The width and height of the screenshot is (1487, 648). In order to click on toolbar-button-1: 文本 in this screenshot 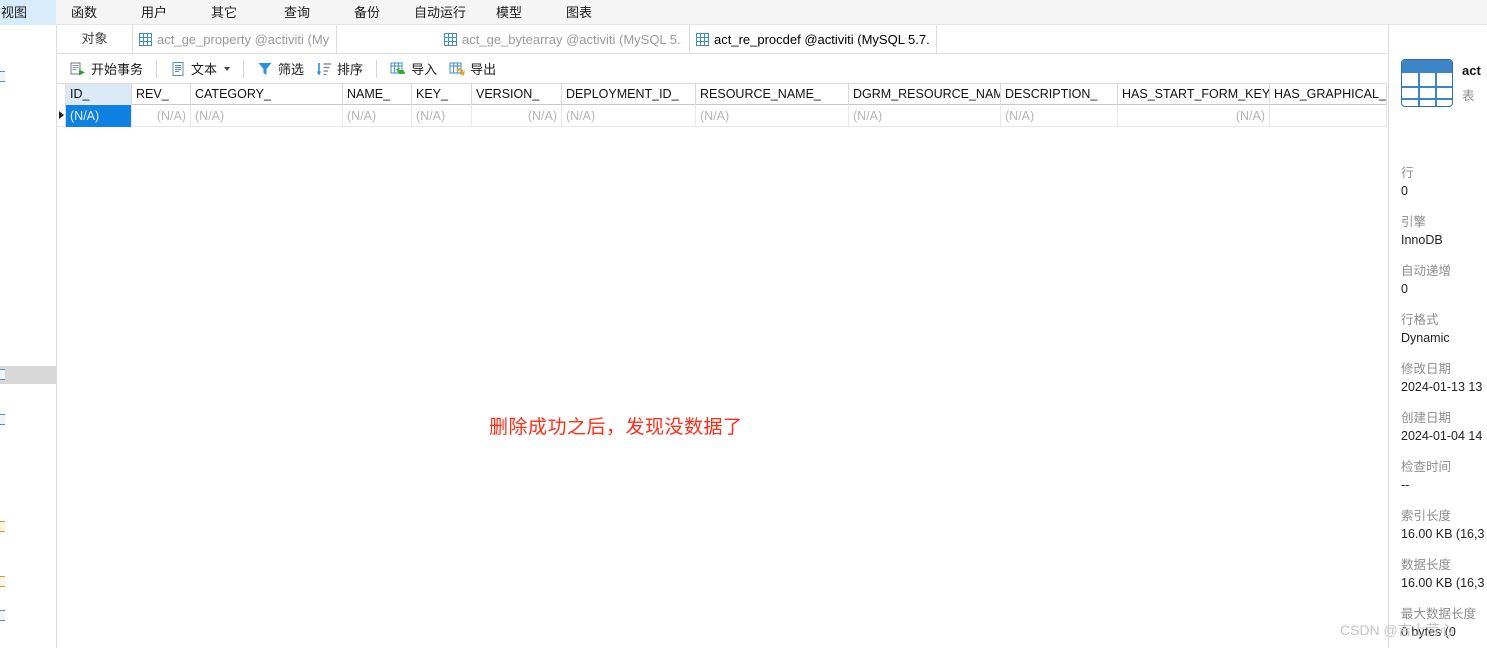, I will do `click(200, 69)`.